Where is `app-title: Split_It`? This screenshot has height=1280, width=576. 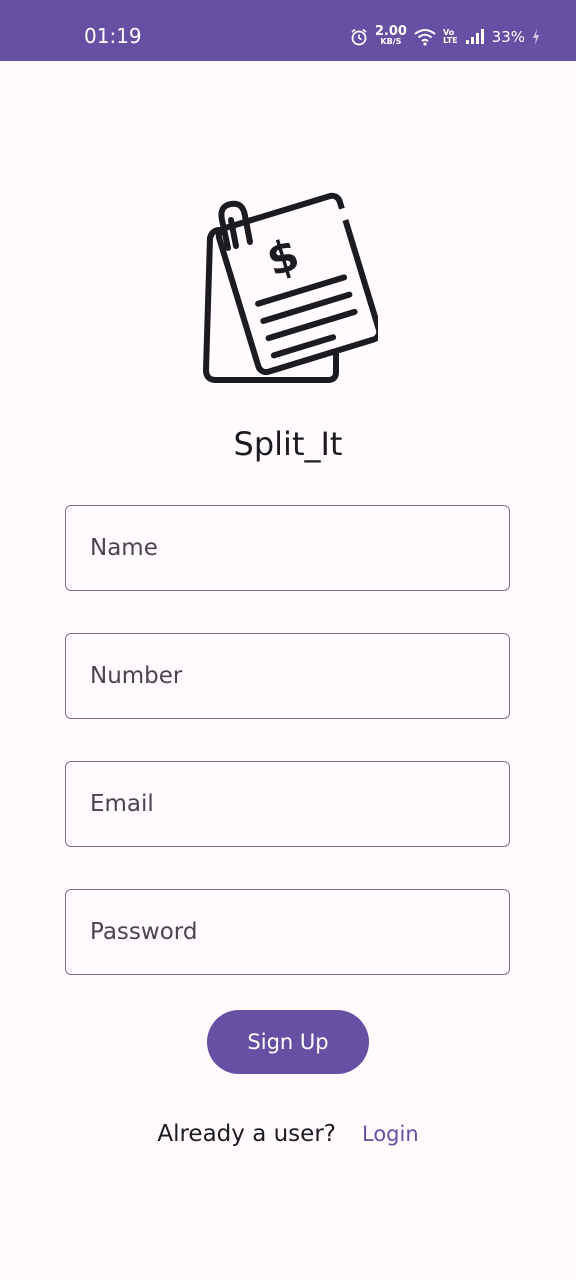 app-title: Split_It is located at coordinates (288, 444).